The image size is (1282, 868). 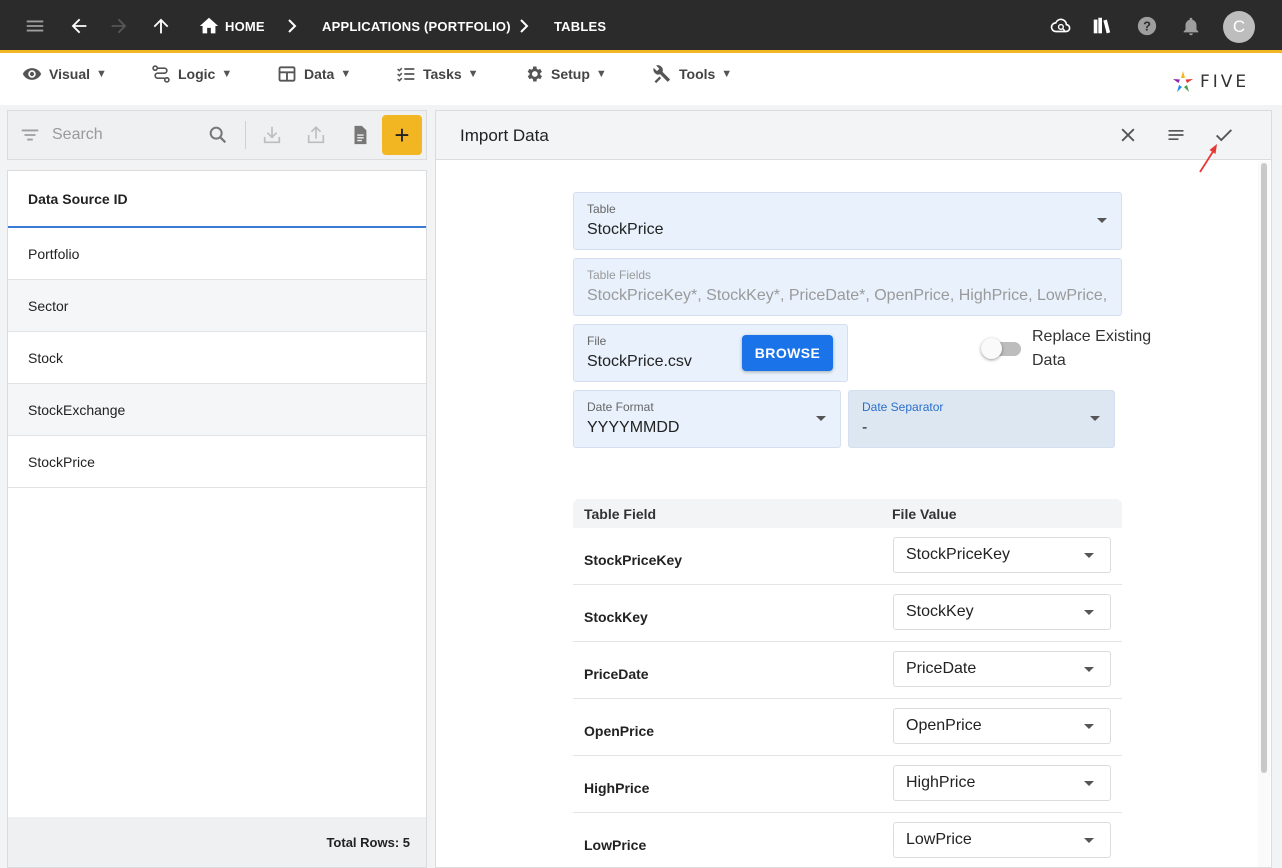 I want to click on home-icon, so click(x=209, y=26).